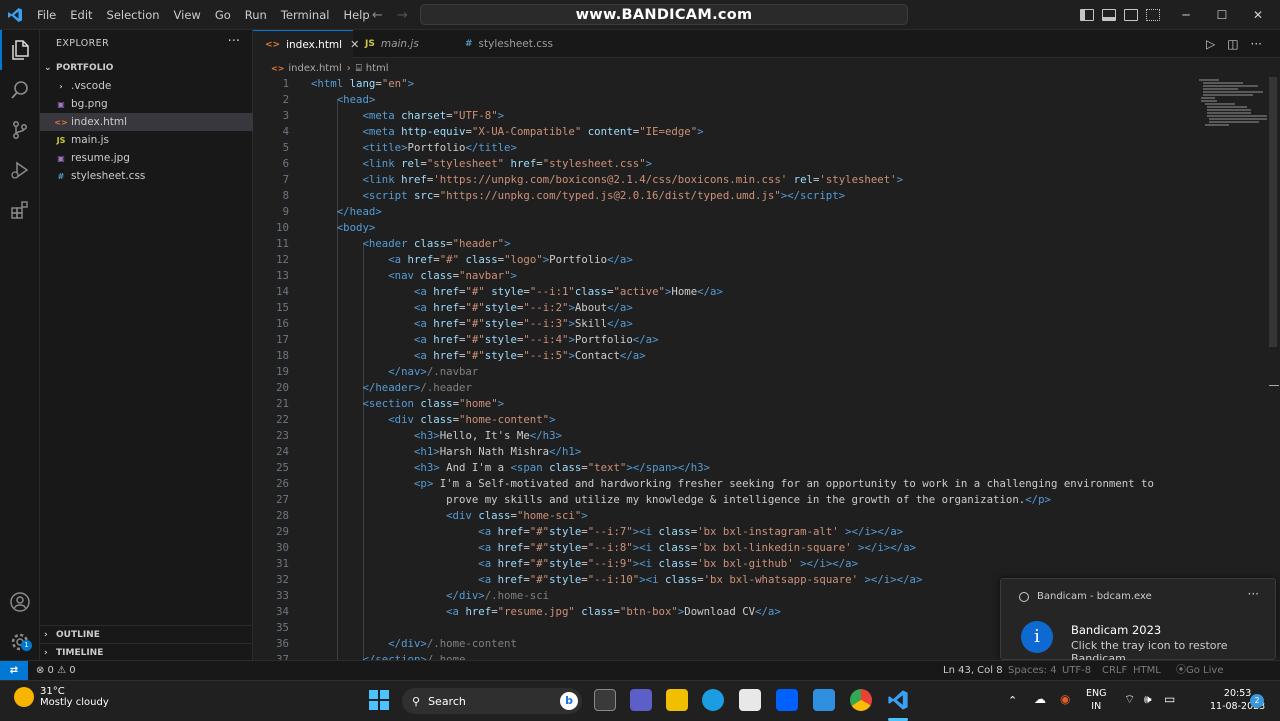 Image resolution: width=1280 pixels, height=721 pixels. What do you see at coordinates (15, 15) in the screenshot?
I see `vscode-logo-icon` at bounding box center [15, 15].